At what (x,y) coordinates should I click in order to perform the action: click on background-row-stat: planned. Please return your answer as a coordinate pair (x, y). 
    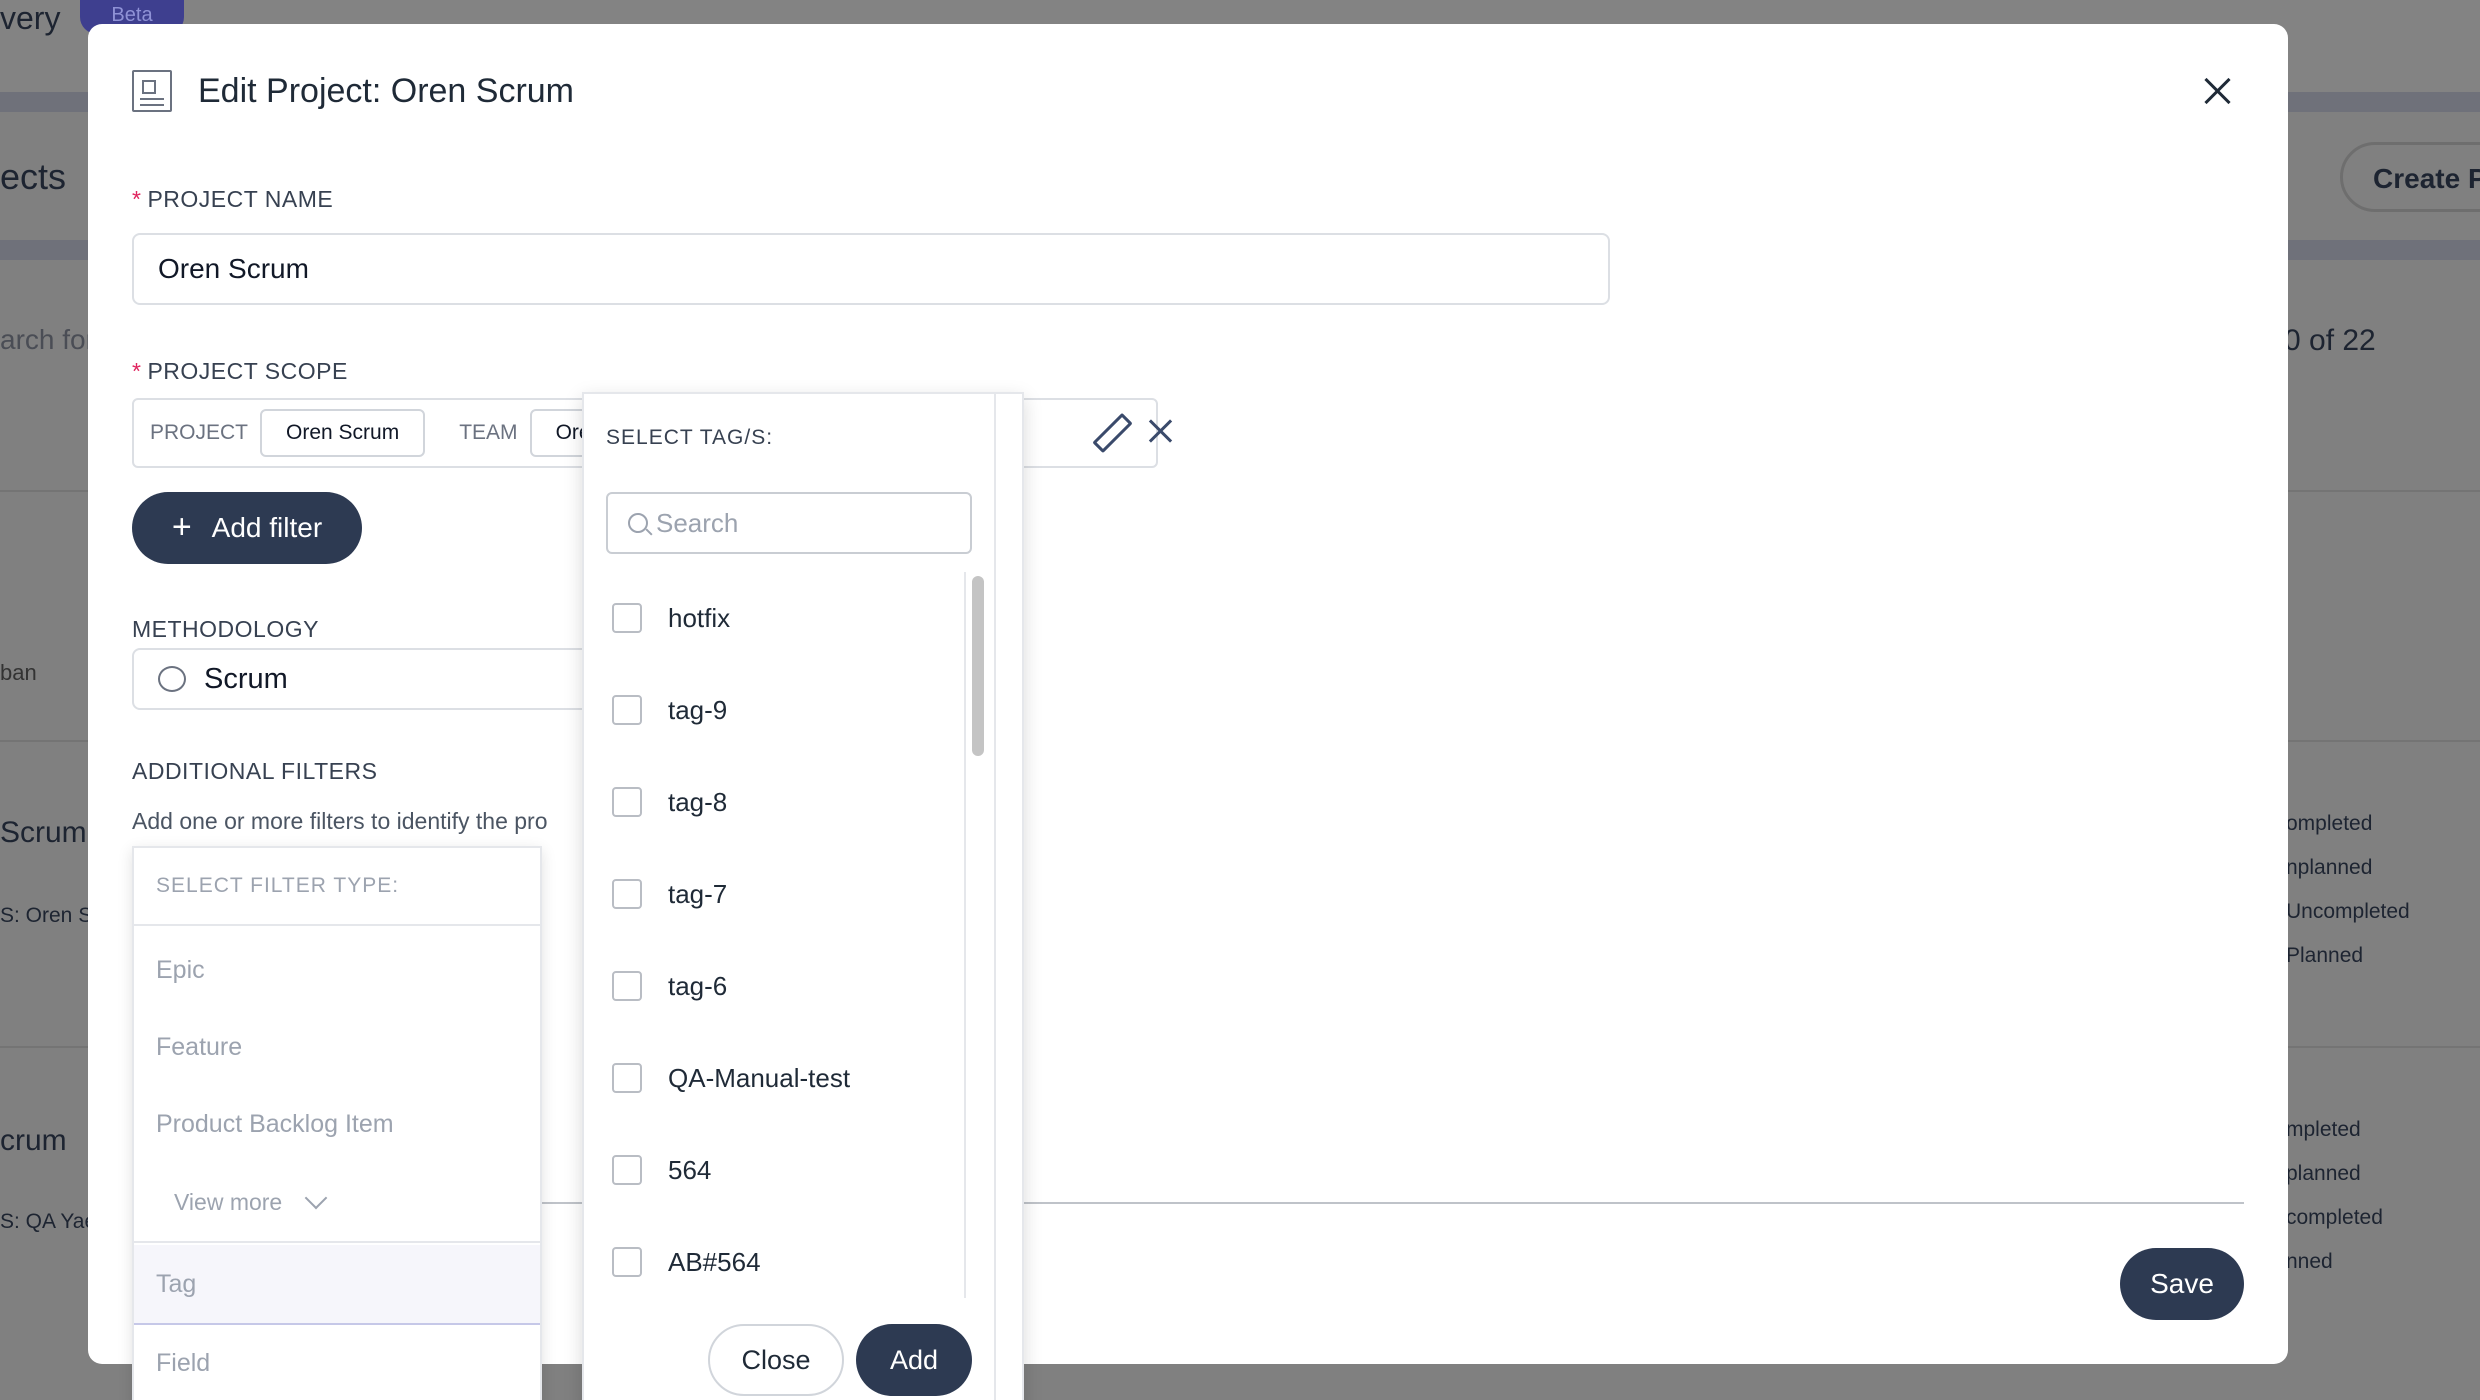
    Looking at the image, I should click on (2323, 1173).